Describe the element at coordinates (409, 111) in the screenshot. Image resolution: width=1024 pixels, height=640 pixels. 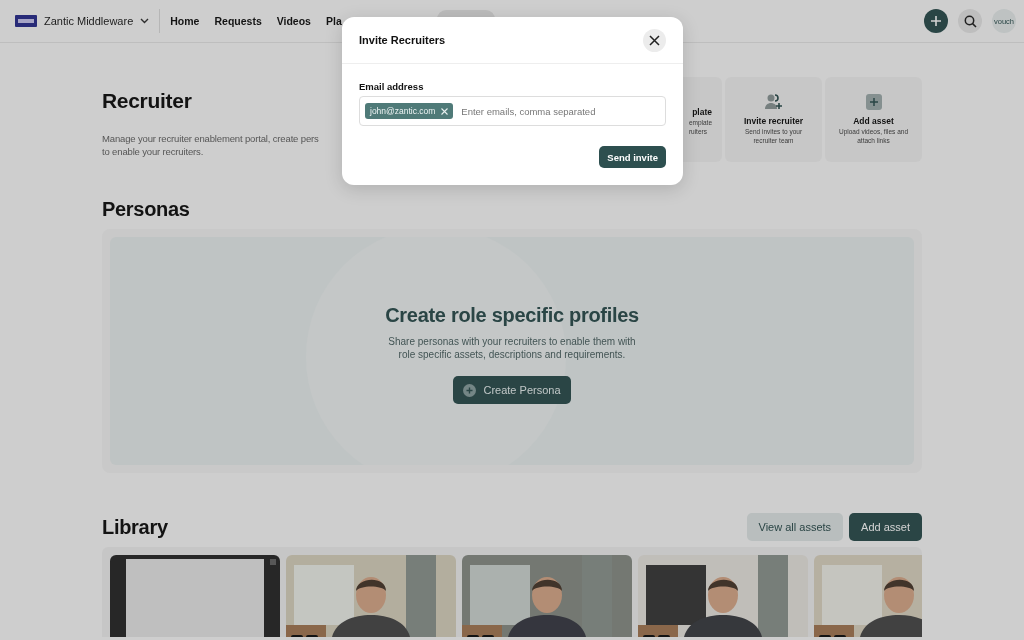
I see `email-chip: john@zantic.com` at that location.